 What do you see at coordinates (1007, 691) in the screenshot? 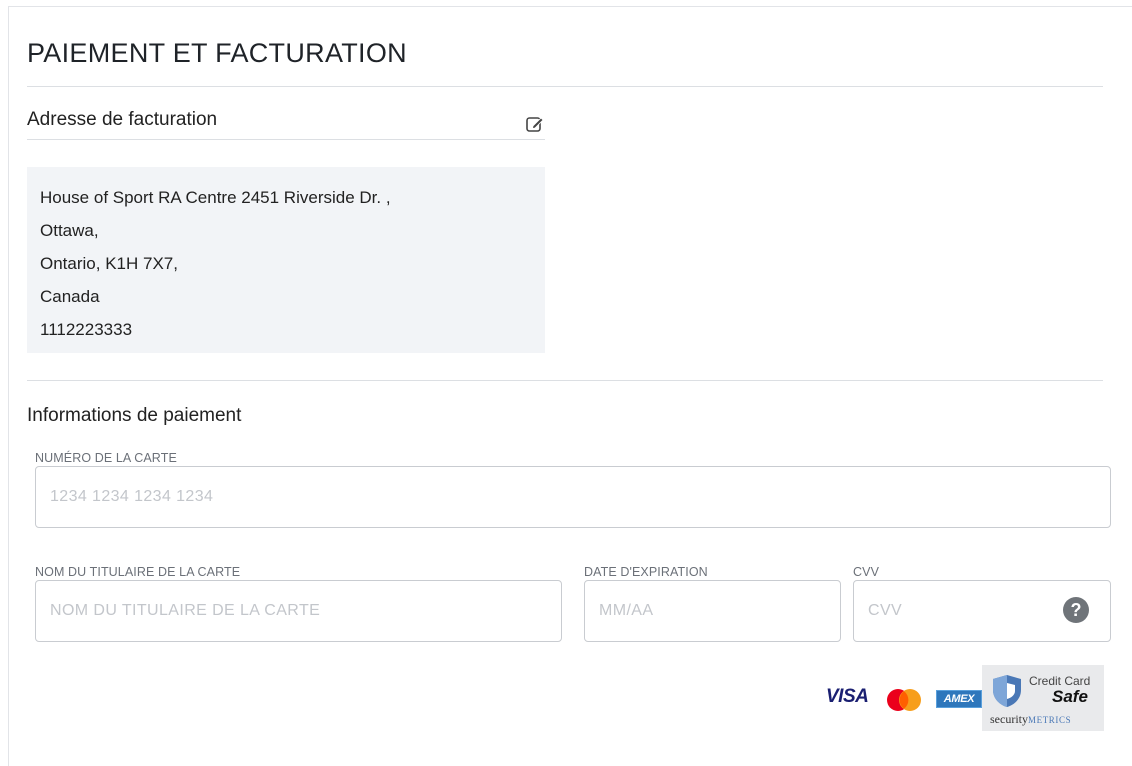
I see `shield-icon` at bounding box center [1007, 691].